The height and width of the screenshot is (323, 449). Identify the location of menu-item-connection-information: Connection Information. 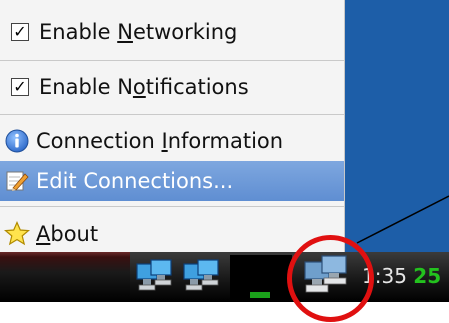
(172, 141).